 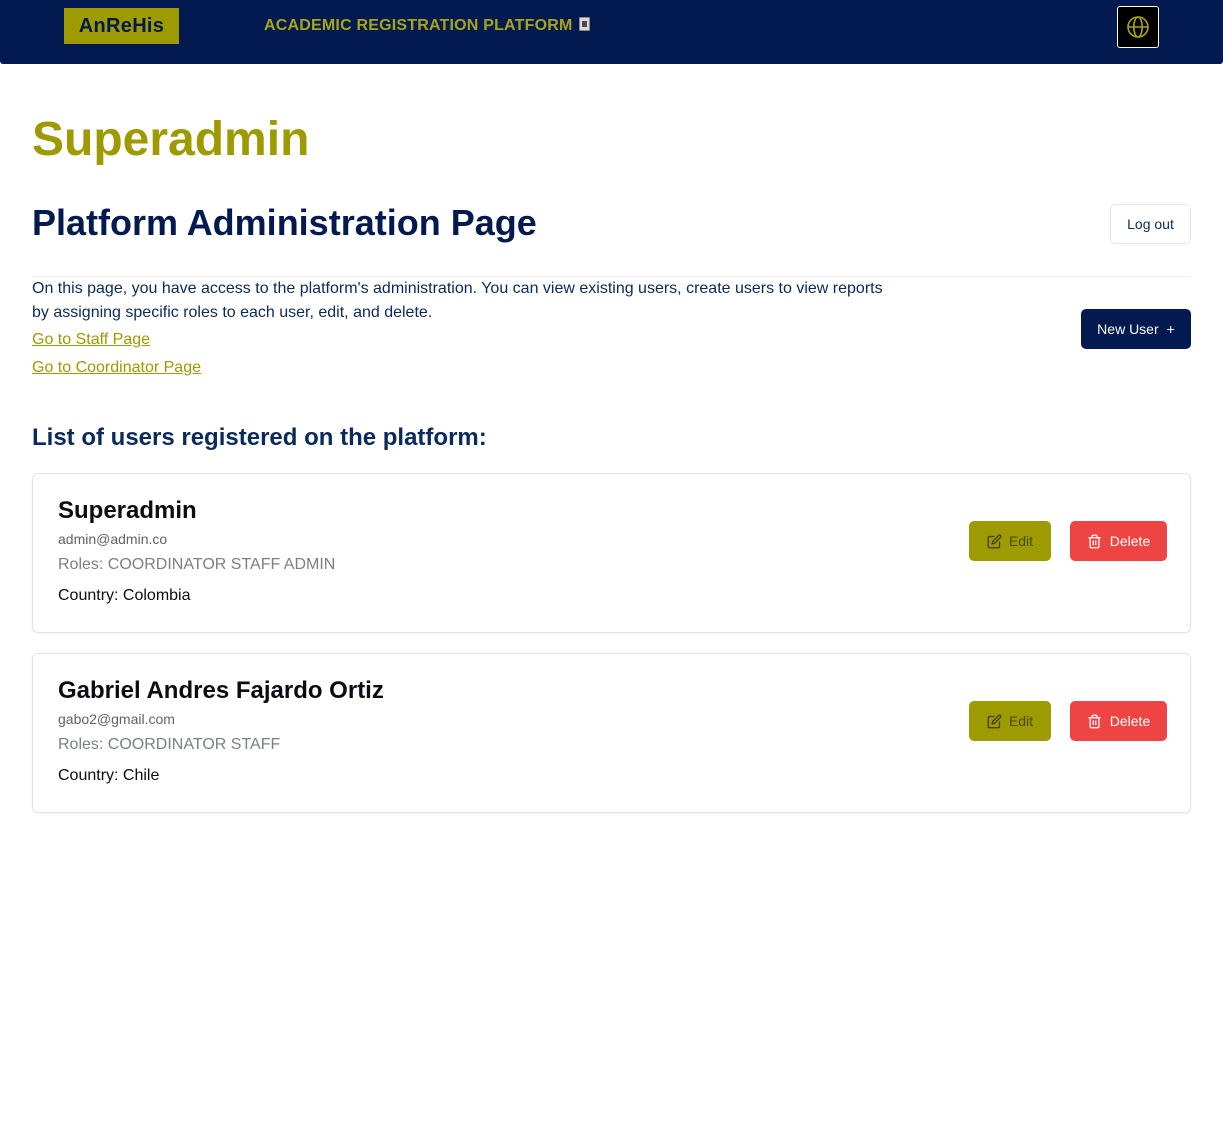 I want to click on user-country: Country: Chile, so click(x=109, y=775).